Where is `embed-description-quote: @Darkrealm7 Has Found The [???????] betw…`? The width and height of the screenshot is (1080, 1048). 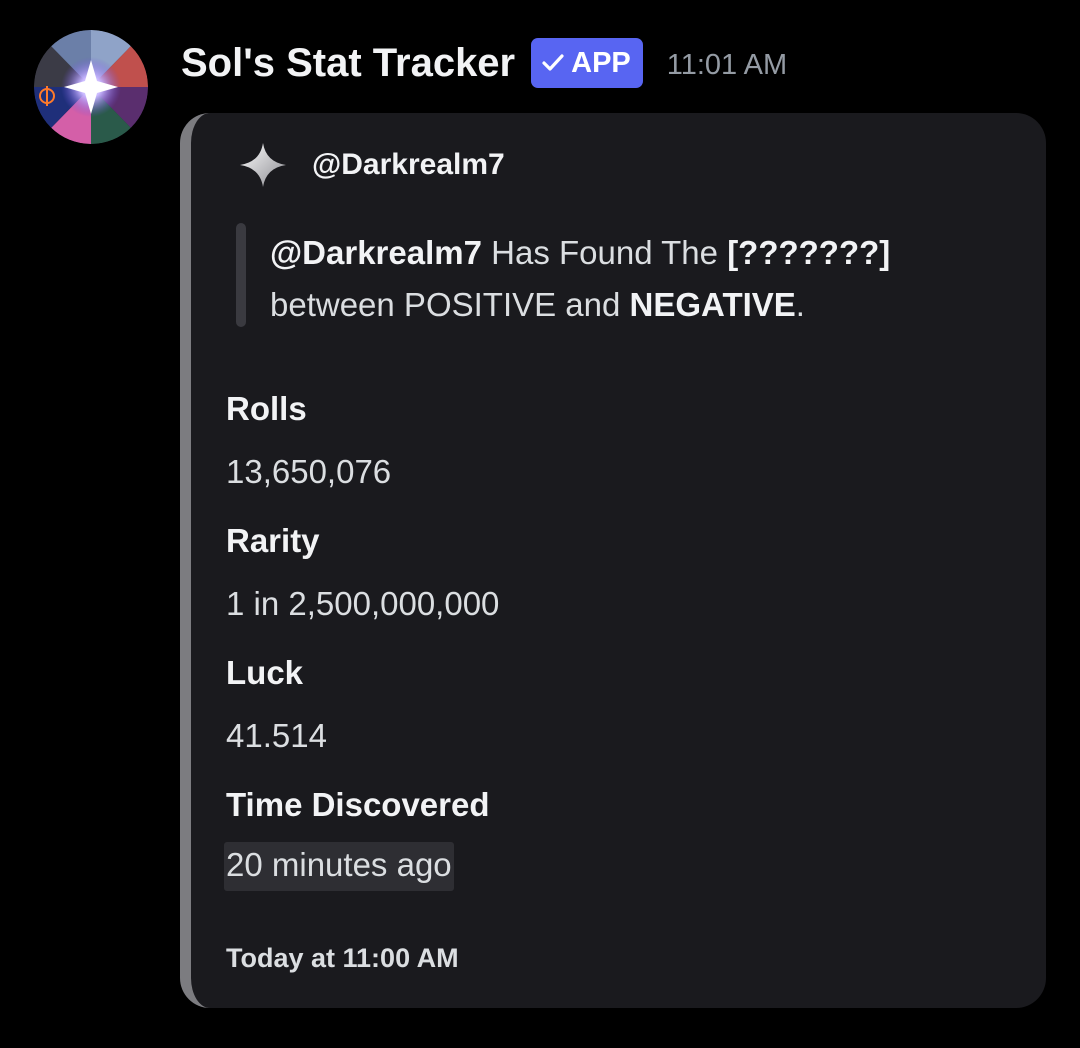
embed-description-quote: @Darkrealm7 Has Found The [???????] betw… is located at coordinates (626, 275).